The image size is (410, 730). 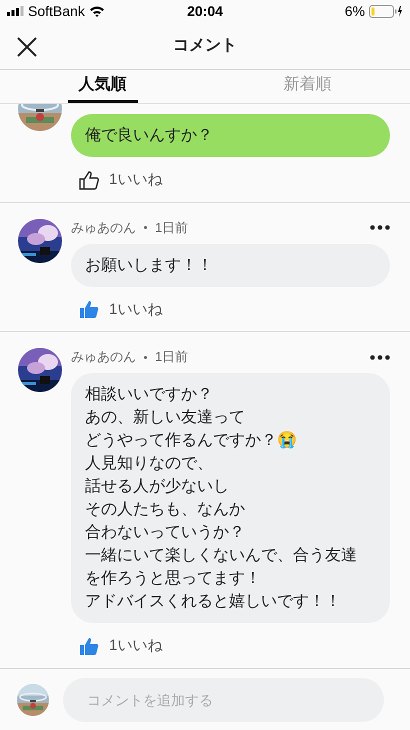 I want to click on comment-text-line: 俺で良いんすか？, so click(x=149, y=136).